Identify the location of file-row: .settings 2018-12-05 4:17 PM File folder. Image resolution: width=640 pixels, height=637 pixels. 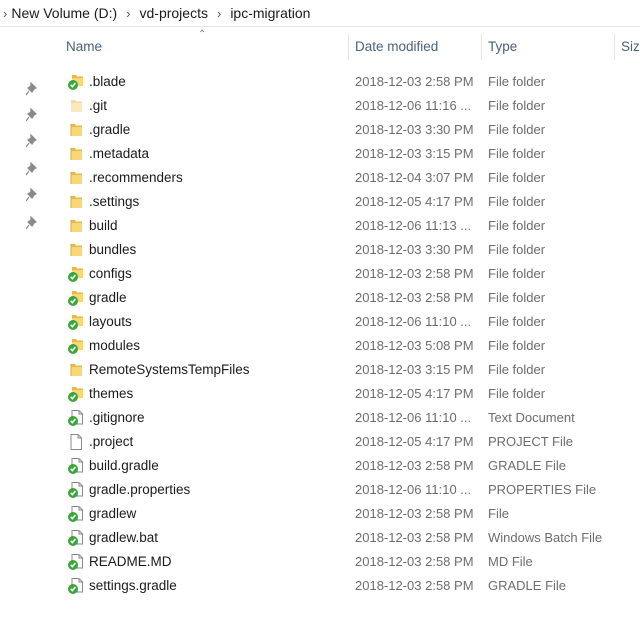
(320, 202).